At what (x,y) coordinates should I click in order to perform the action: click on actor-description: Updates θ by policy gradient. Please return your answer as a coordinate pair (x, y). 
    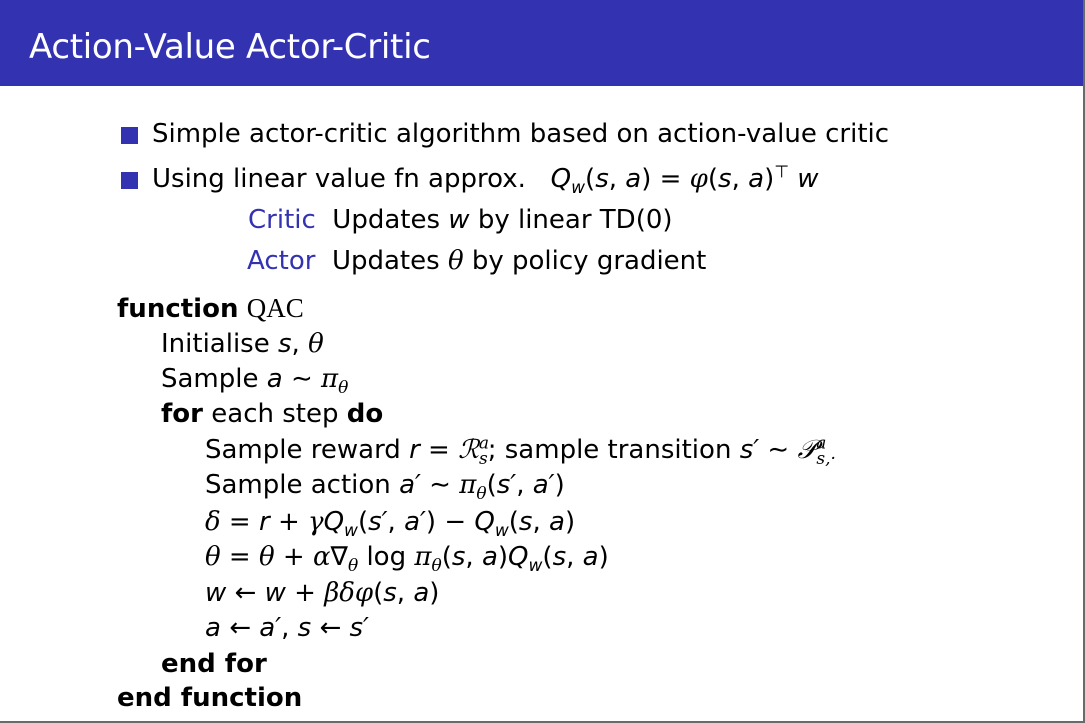
    Looking at the image, I should click on (515, 261).